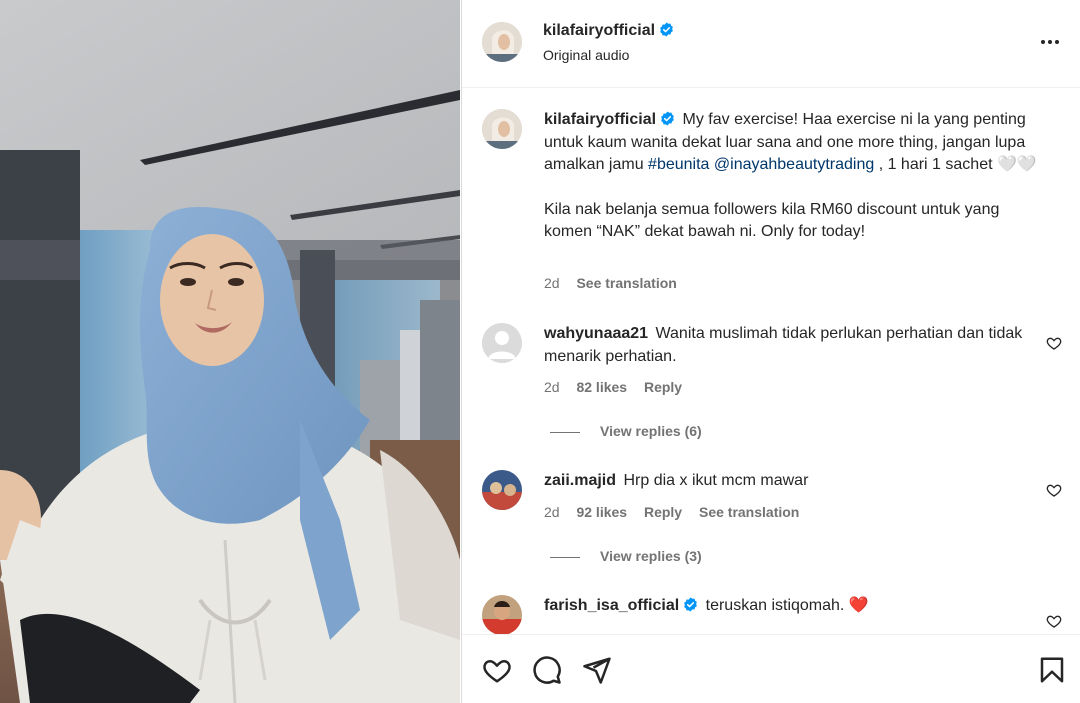 This screenshot has height=703, width=1080. Describe the element at coordinates (794, 164) in the screenshot. I see `mention-link: @inayahbeautytrading` at that location.